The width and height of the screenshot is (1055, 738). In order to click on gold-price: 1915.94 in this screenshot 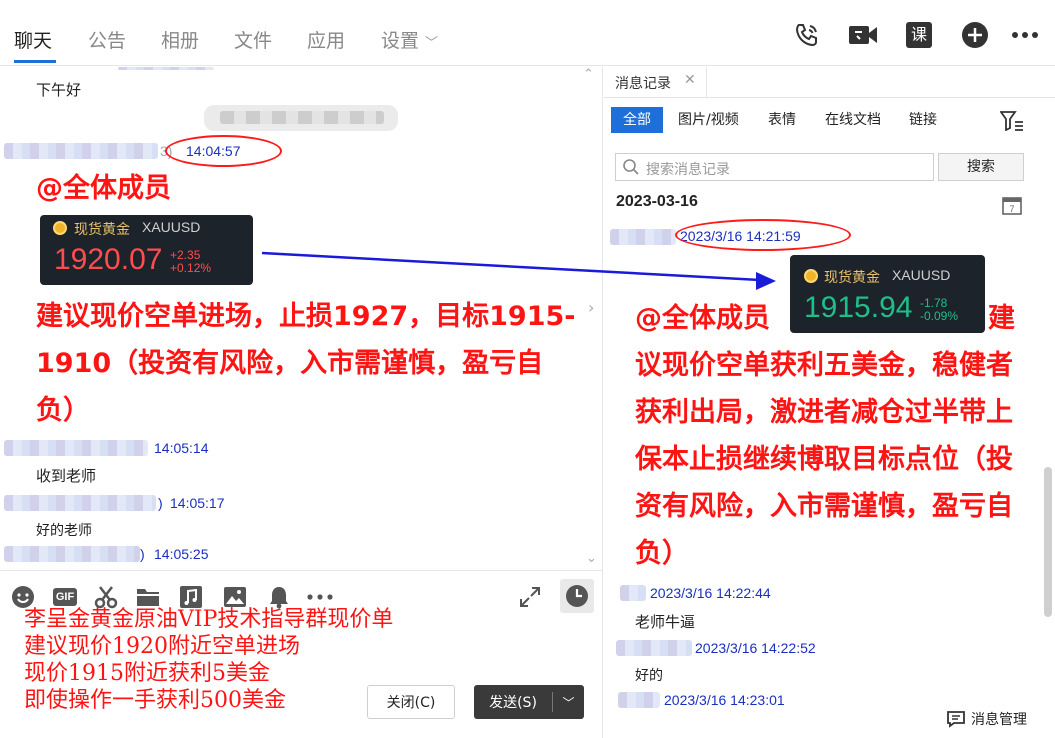, I will do `click(858, 307)`.